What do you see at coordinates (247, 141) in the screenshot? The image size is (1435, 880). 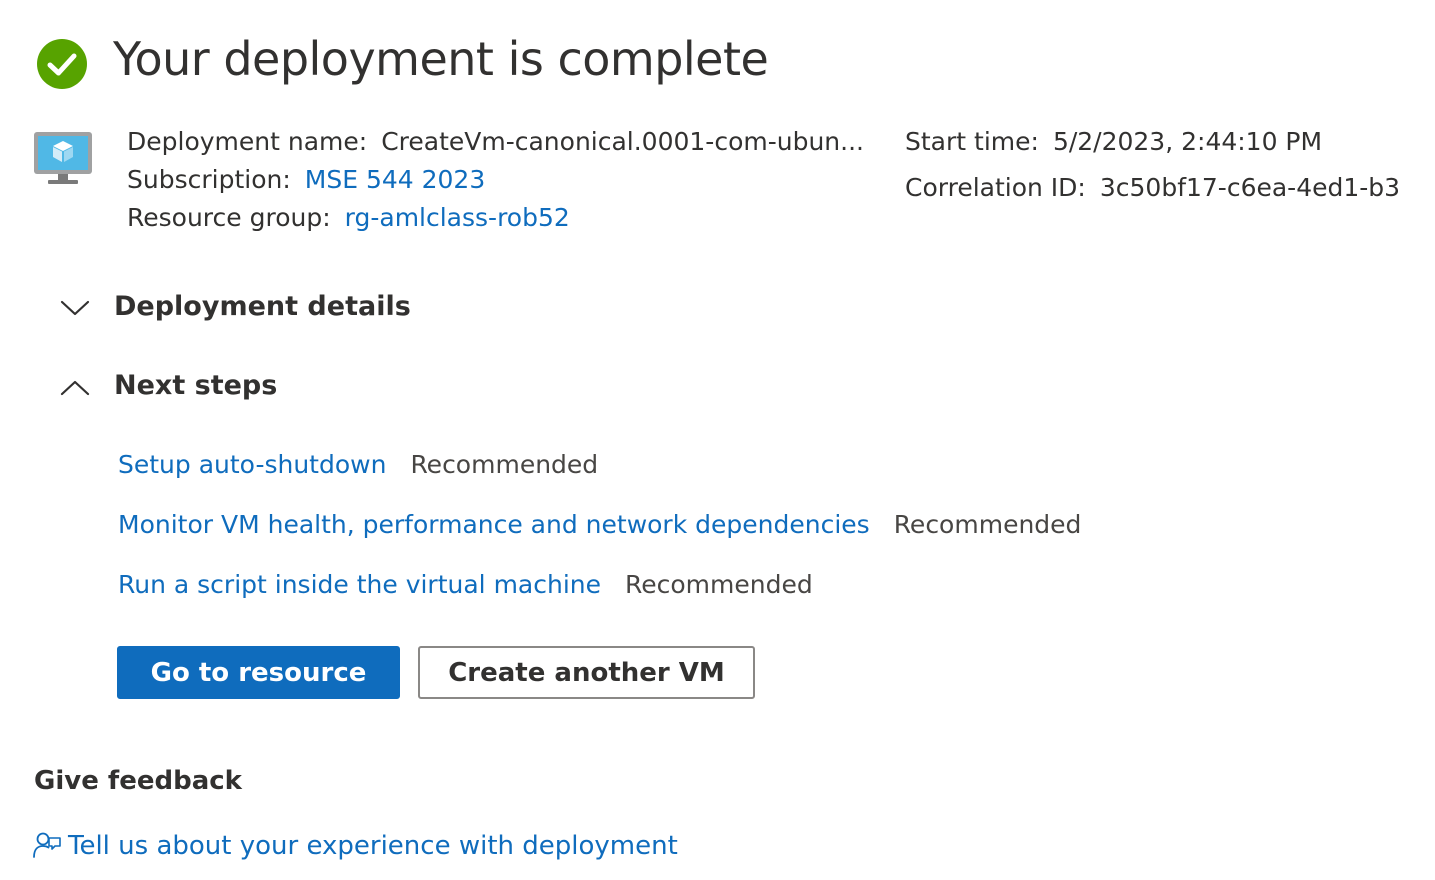 I see `deployment-name-label: Deployment name:` at bounding box center [247, 141].